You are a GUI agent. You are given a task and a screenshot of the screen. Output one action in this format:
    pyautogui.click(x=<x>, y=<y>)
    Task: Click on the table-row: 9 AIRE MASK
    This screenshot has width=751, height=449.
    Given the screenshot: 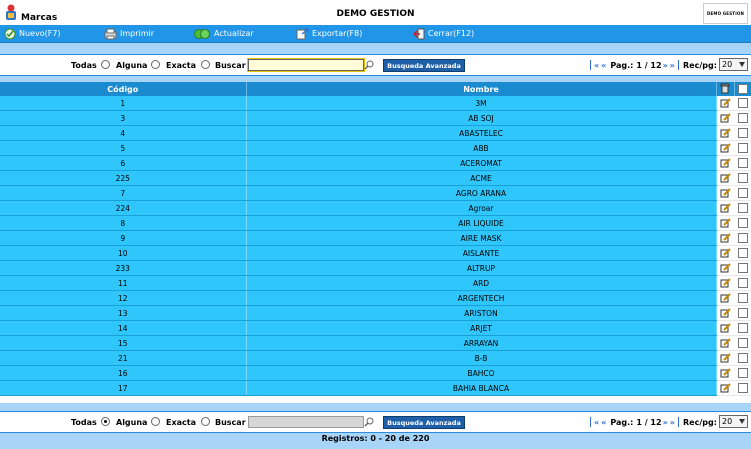 What is the action you would take?
    pyautogui.click(x=375, y=238)
    